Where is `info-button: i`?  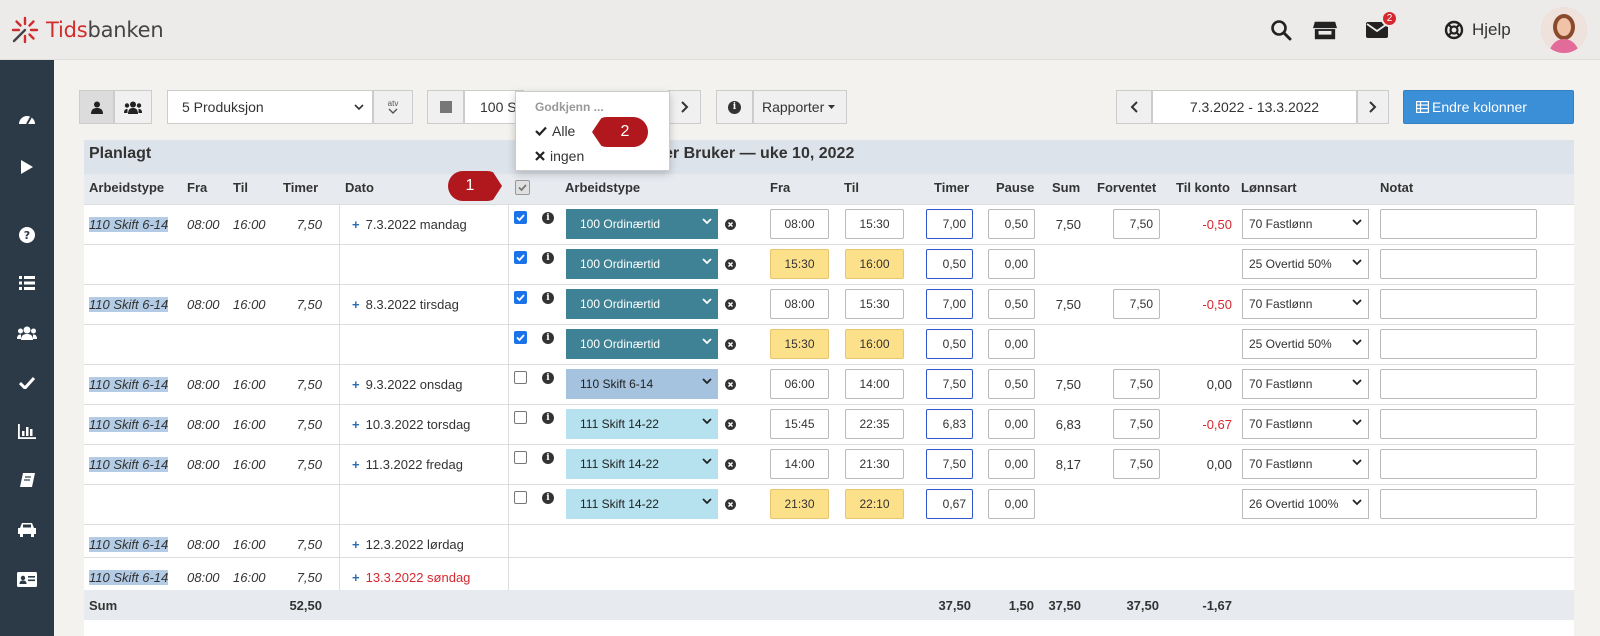
info-button: i is located at coordinates (734, 107).